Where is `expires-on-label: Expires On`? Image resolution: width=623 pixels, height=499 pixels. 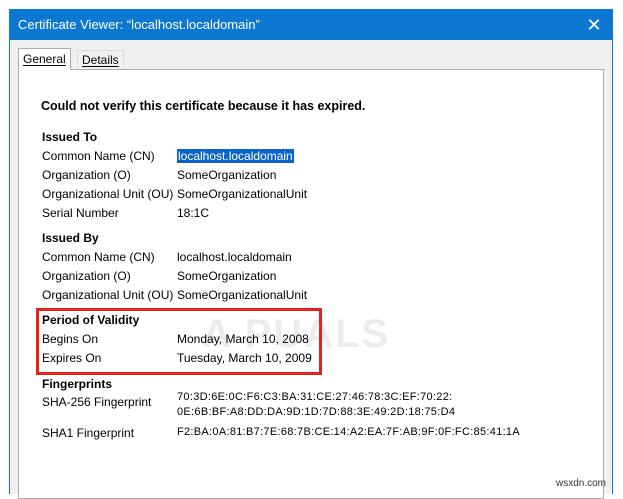 expires-on-label: Expires On is located at coordinates (72, 358).